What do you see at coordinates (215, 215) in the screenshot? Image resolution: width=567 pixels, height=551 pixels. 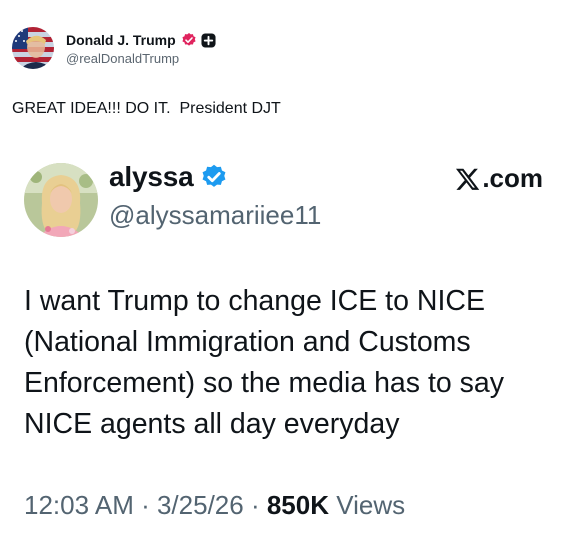 I see `tweet-author-handle: @alyssamariiee11` at bounding box center [215, 215].